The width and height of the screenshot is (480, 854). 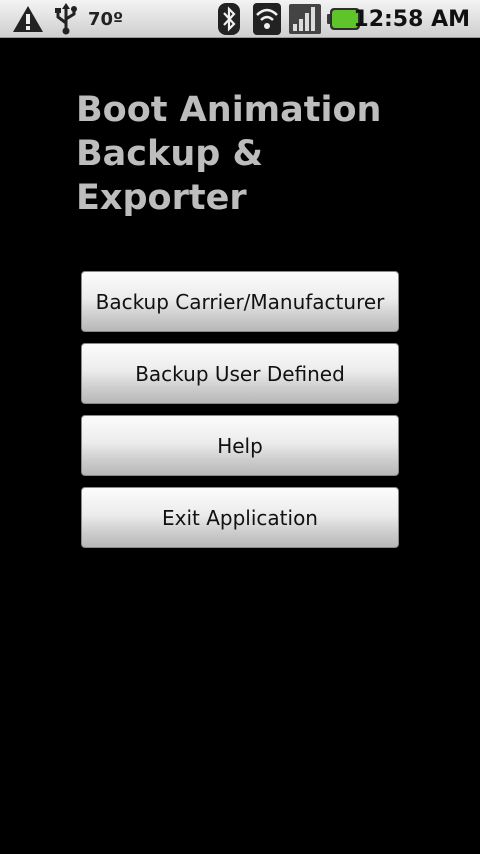 I want to click on wifi-icon, so click(x=267, y=19).